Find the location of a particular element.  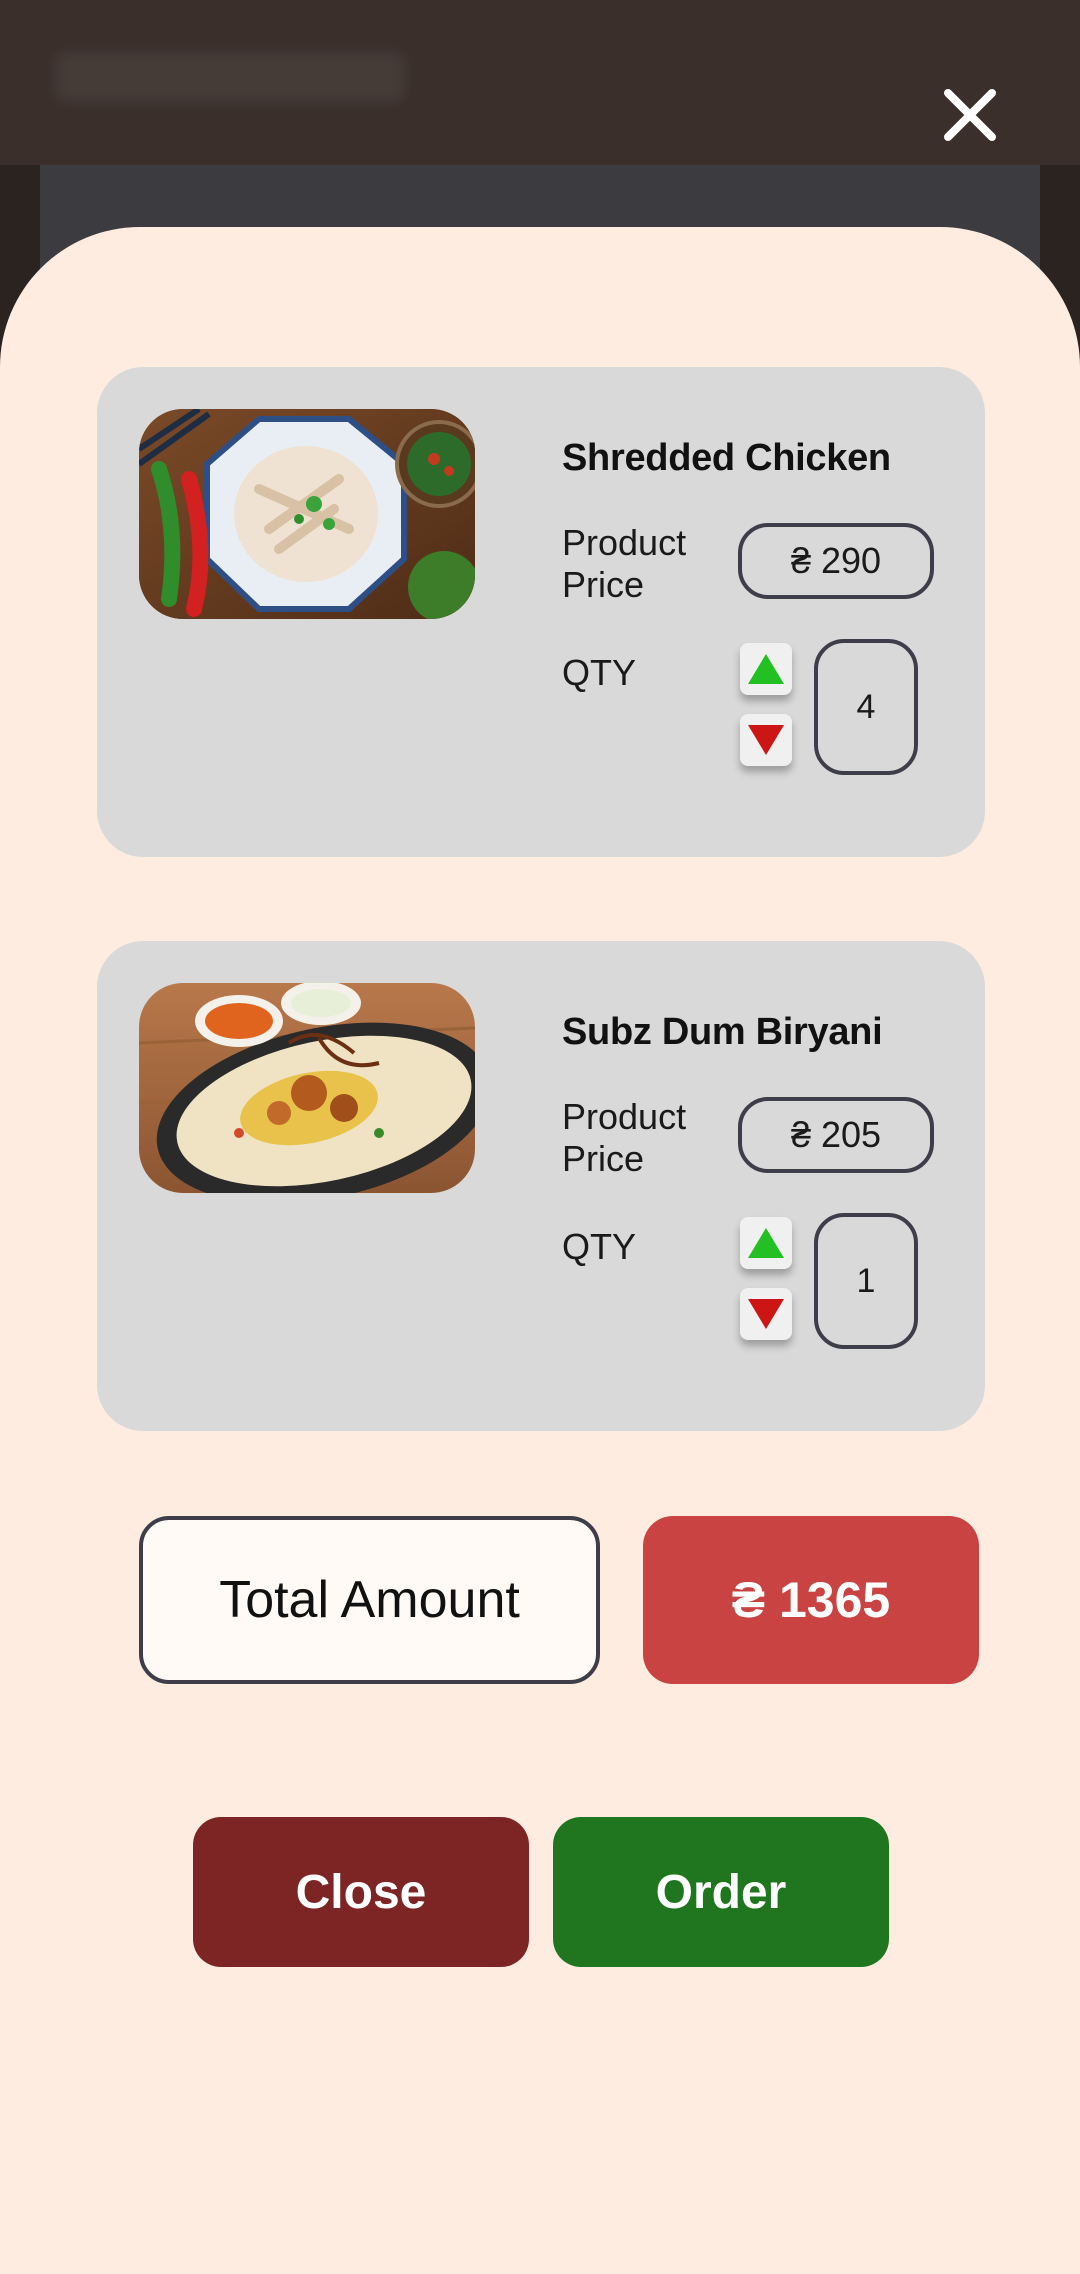

qty-value: 1 is located at coordinates (866, 1281).